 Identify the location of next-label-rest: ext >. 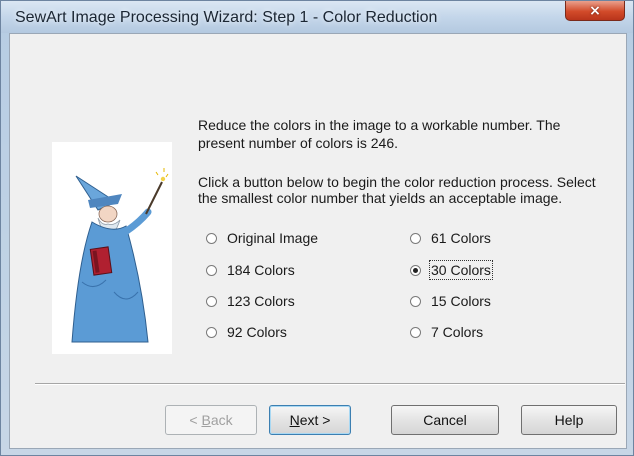
(315, 420).